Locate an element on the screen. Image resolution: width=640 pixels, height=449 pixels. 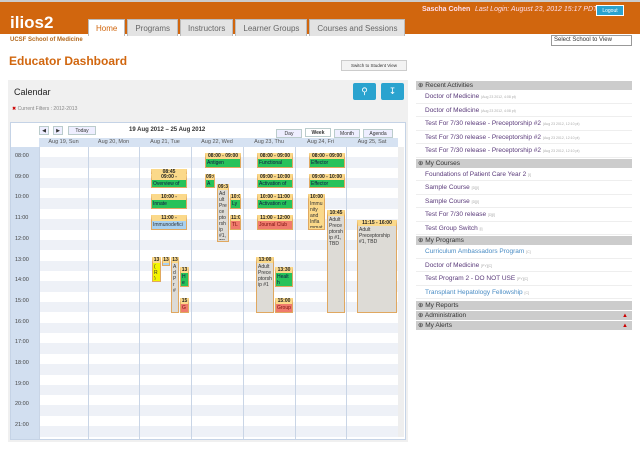
event-time: 09:3 is located at coordinates (223, 187).